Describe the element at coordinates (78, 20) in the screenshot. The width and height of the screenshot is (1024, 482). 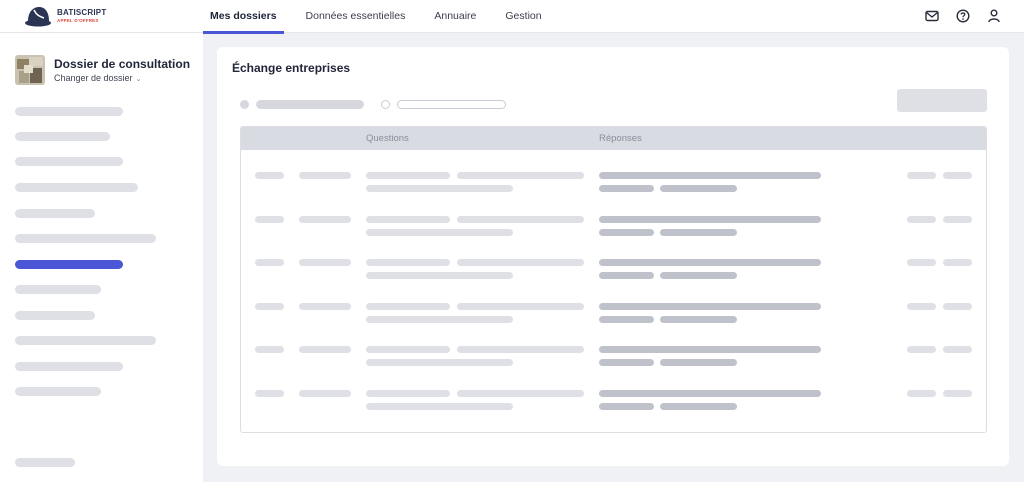
I see `brand-subtitle: APPEL D'OFFRES` at that location.